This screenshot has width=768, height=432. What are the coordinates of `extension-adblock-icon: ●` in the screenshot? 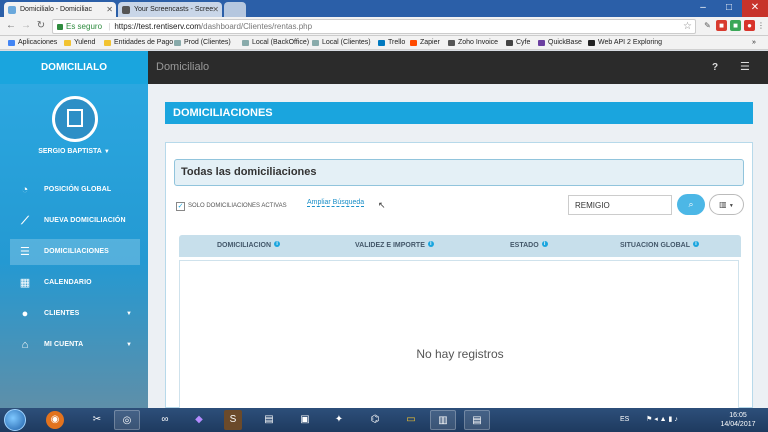 It's located at (749, 25).